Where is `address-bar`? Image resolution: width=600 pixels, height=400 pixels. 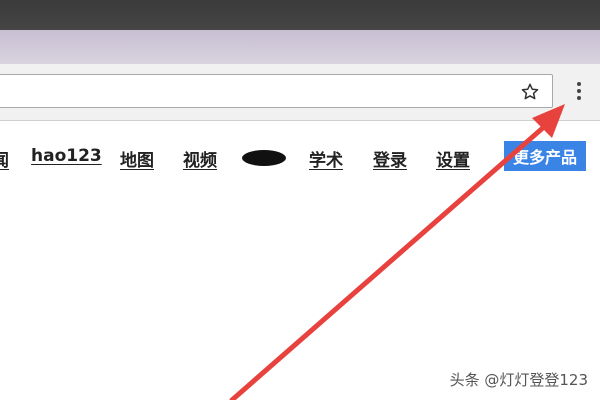 address-bar is located at coordinates (276, 91).